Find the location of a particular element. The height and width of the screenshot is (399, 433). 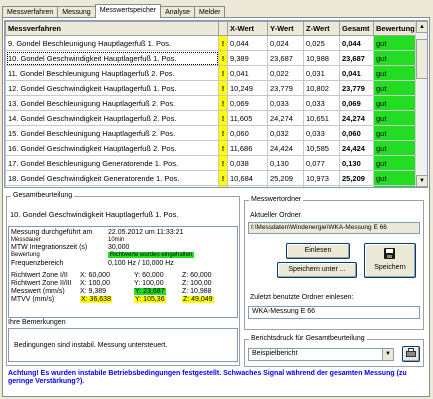

detail-value-duration: 10min is located at coordinates (116, 240).